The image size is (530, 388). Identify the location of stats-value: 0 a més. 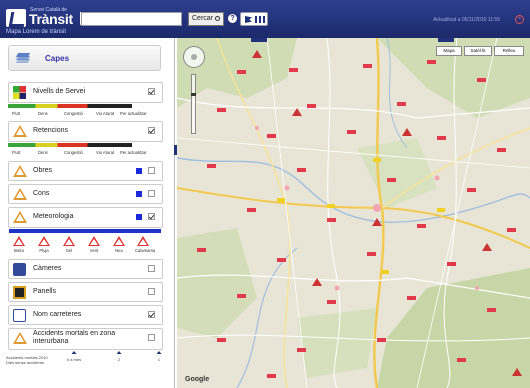
(74, 359).